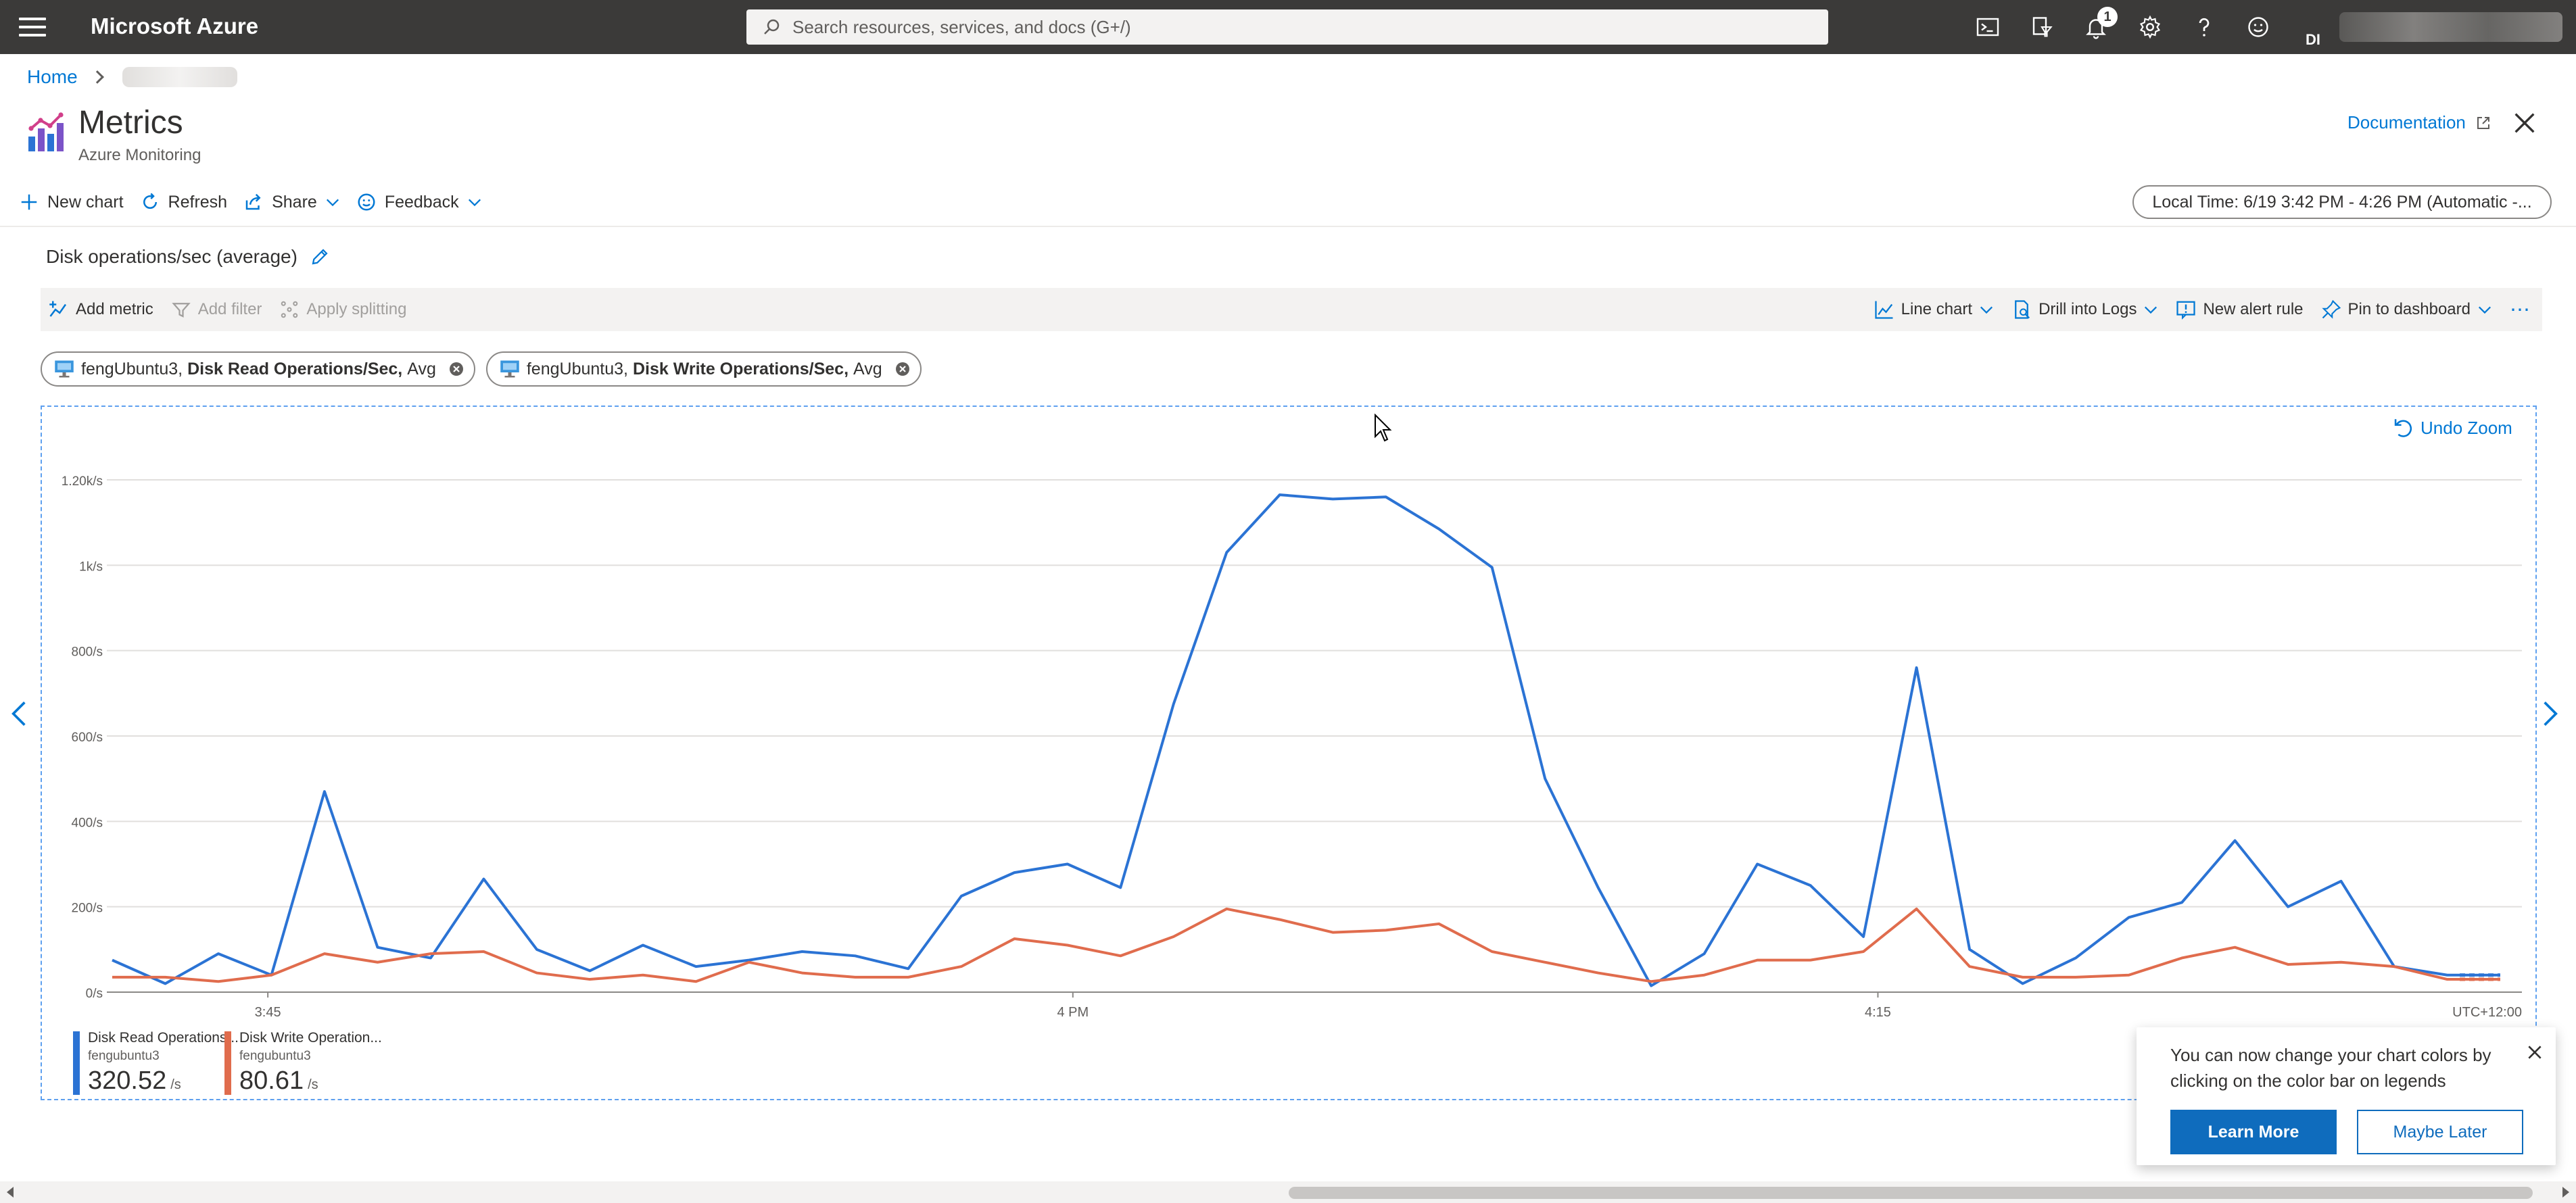  Describe the element at coordinates (82, 482) in the screenshot. I see `y-tick-label: 1.20k/s` at that location.